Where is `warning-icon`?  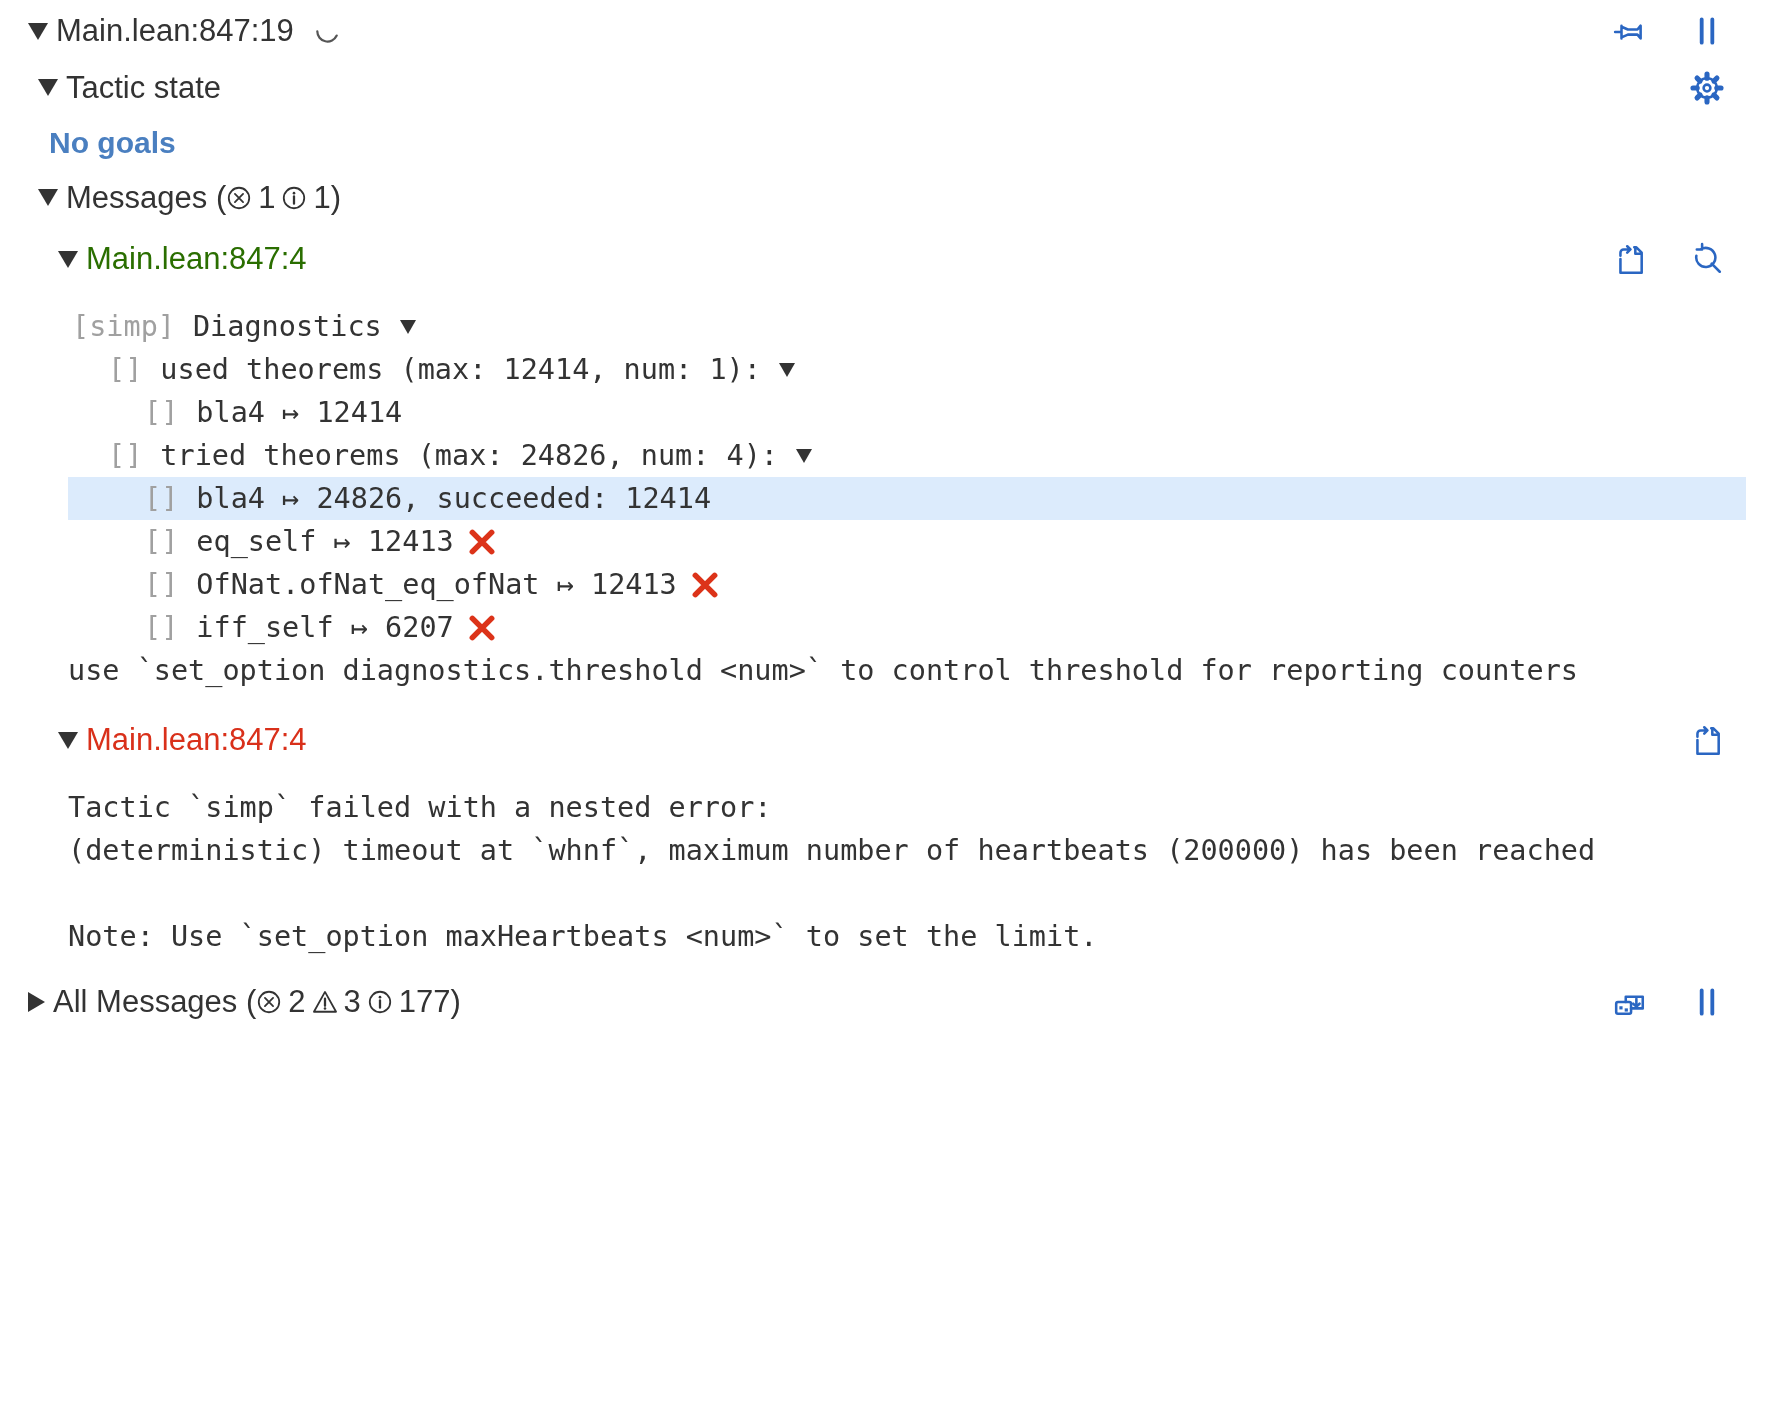
warning-icon is located at coordinates (324, 1001).